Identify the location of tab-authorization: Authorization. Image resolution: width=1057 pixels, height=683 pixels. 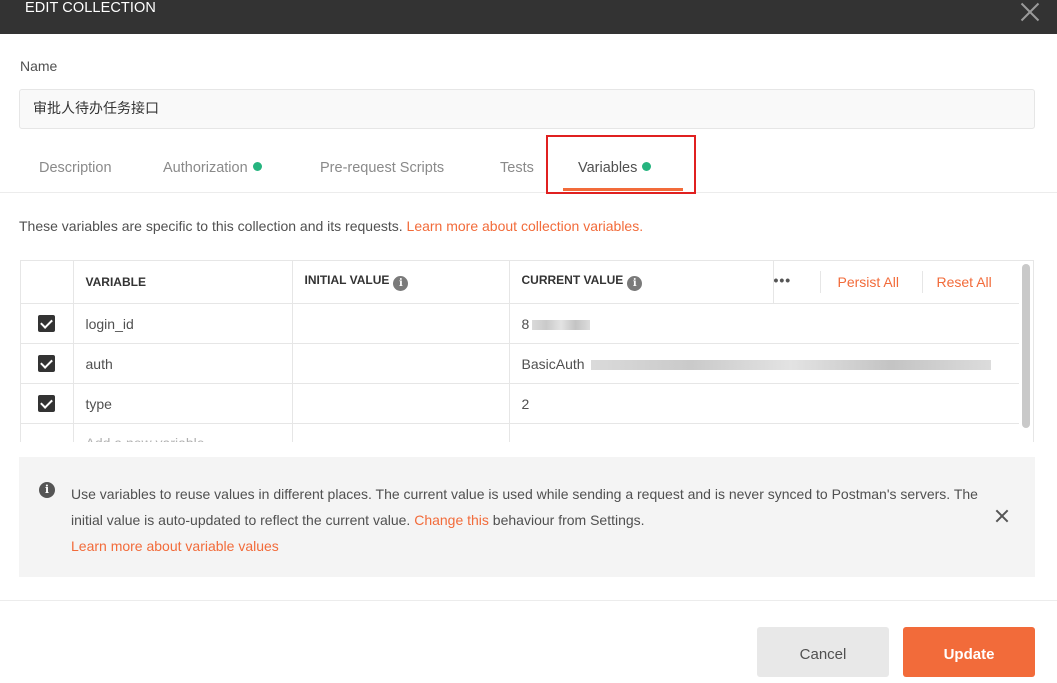
(212, 171).